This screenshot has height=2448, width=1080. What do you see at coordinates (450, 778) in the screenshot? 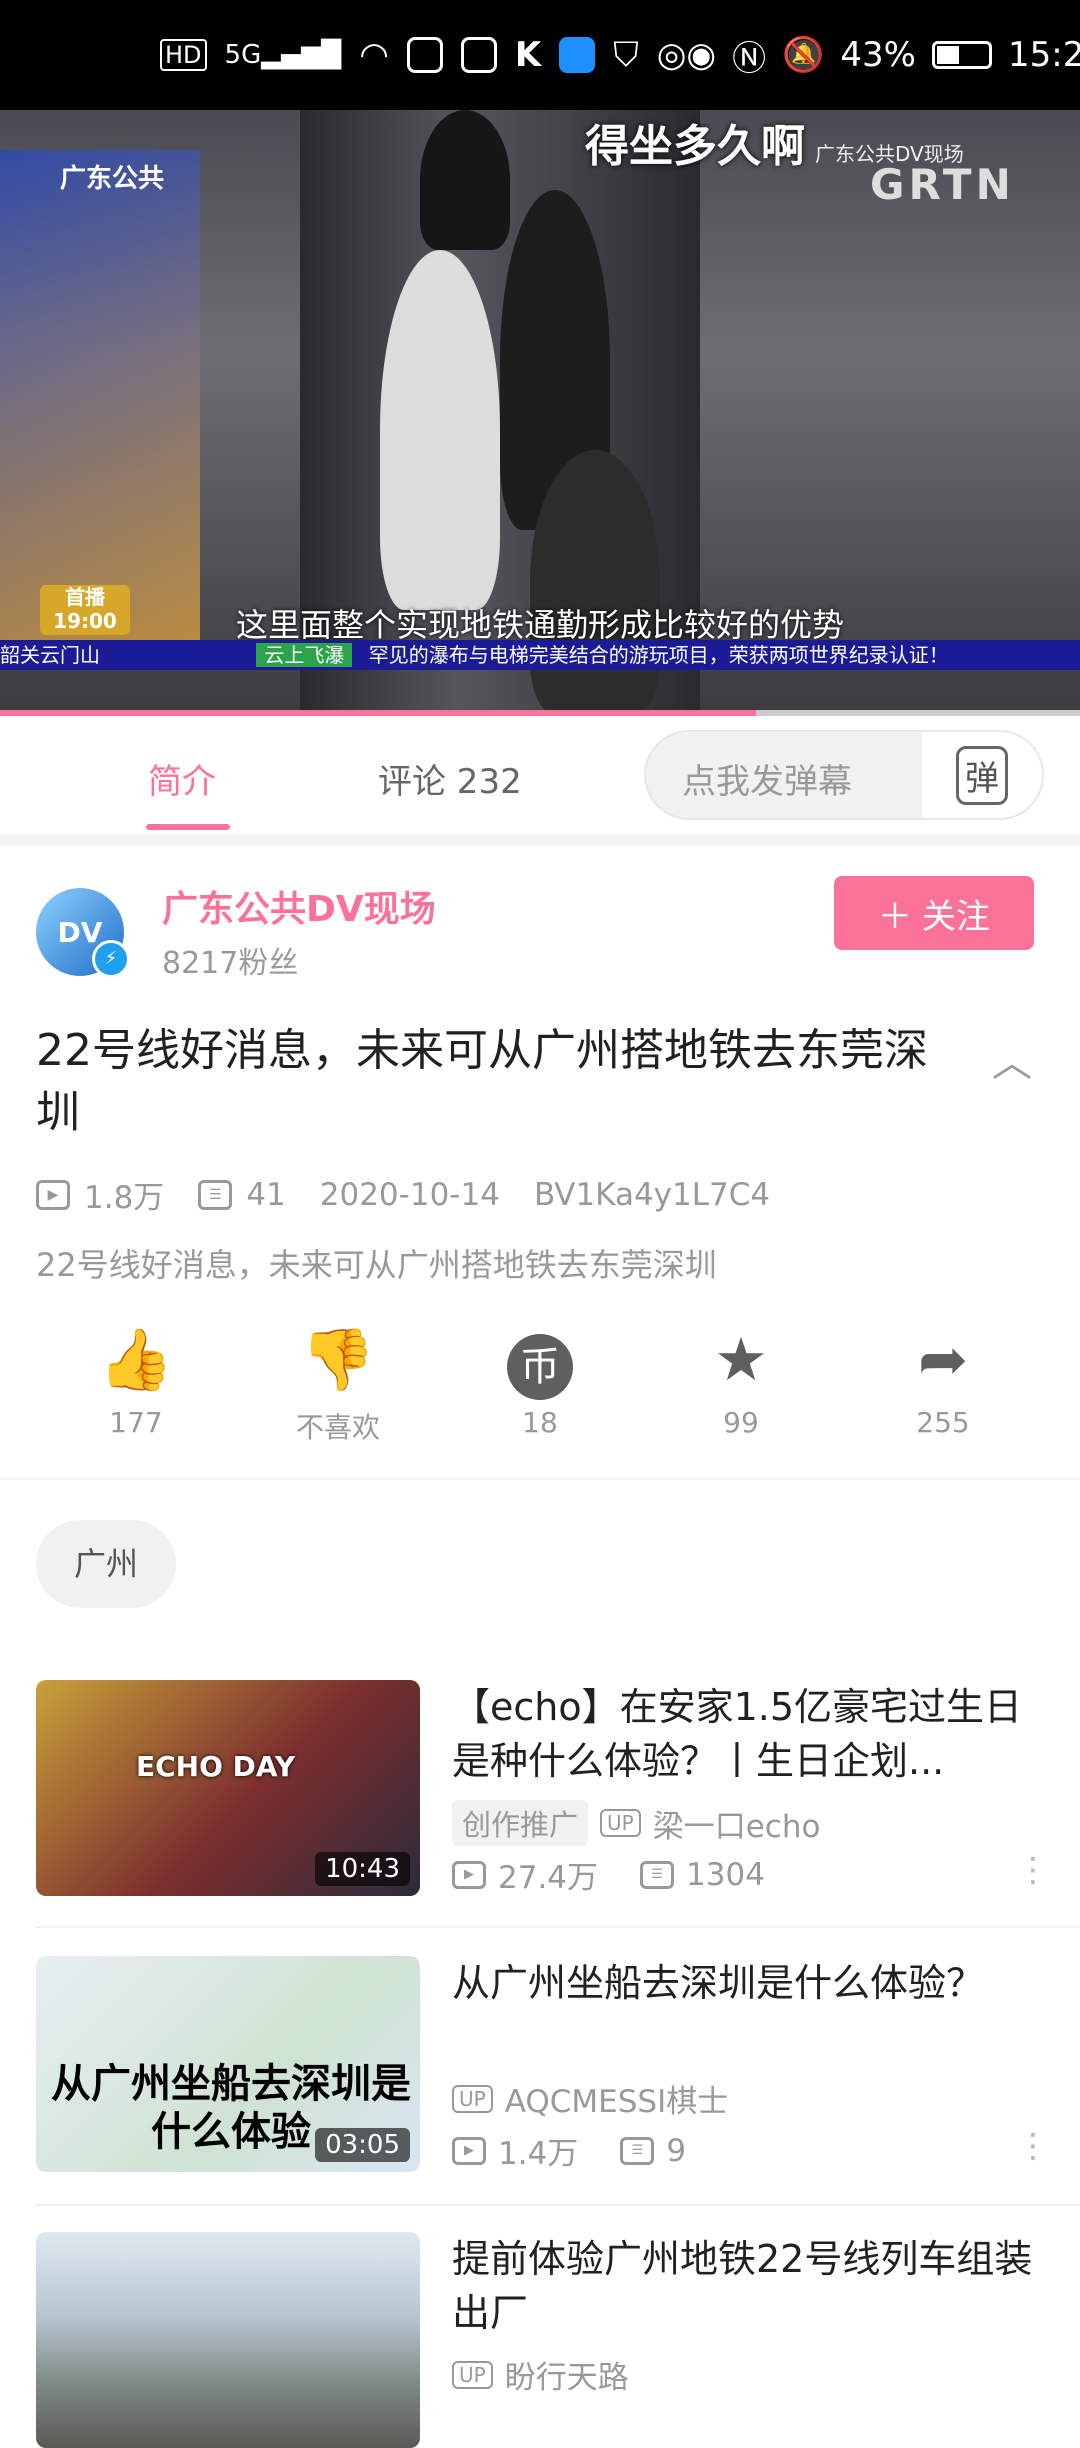
I see `tab-comments: 评论 232` at bounding box center [450, 778].